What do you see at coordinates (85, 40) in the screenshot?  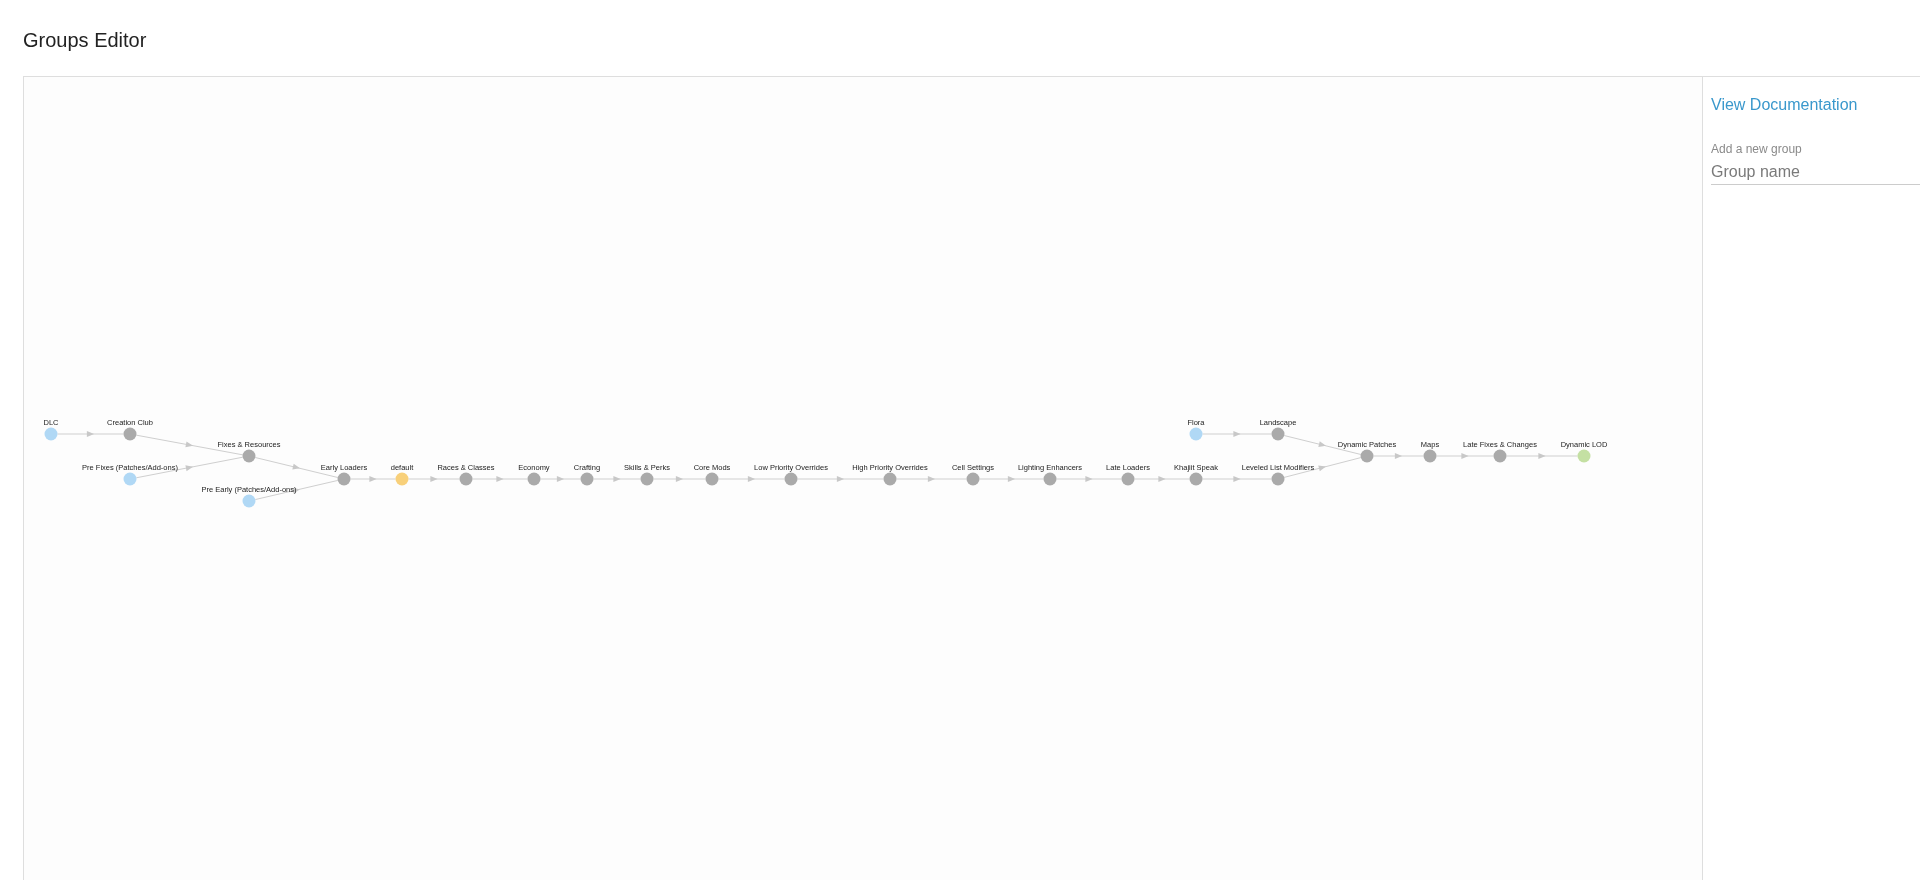 I see `page-title: Groups Editor` at bounding box center [85, 40].